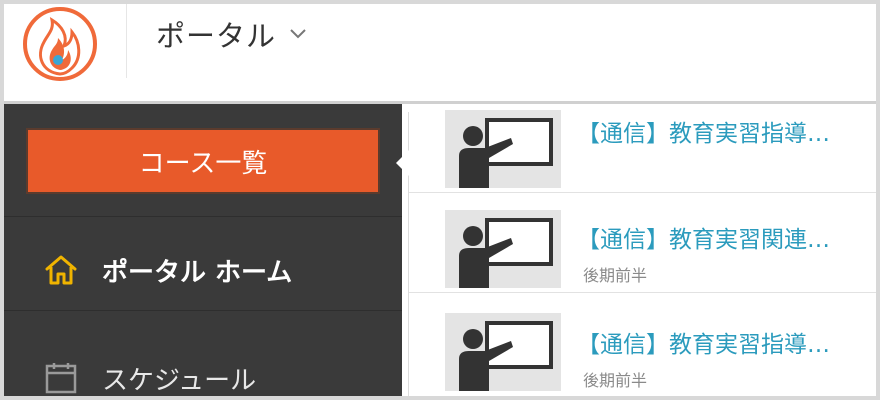 This screenshot has width=880, height=400. Describe the element at coordinates (403, 163) in the screenshot. I see `popover-pointer` at that location.